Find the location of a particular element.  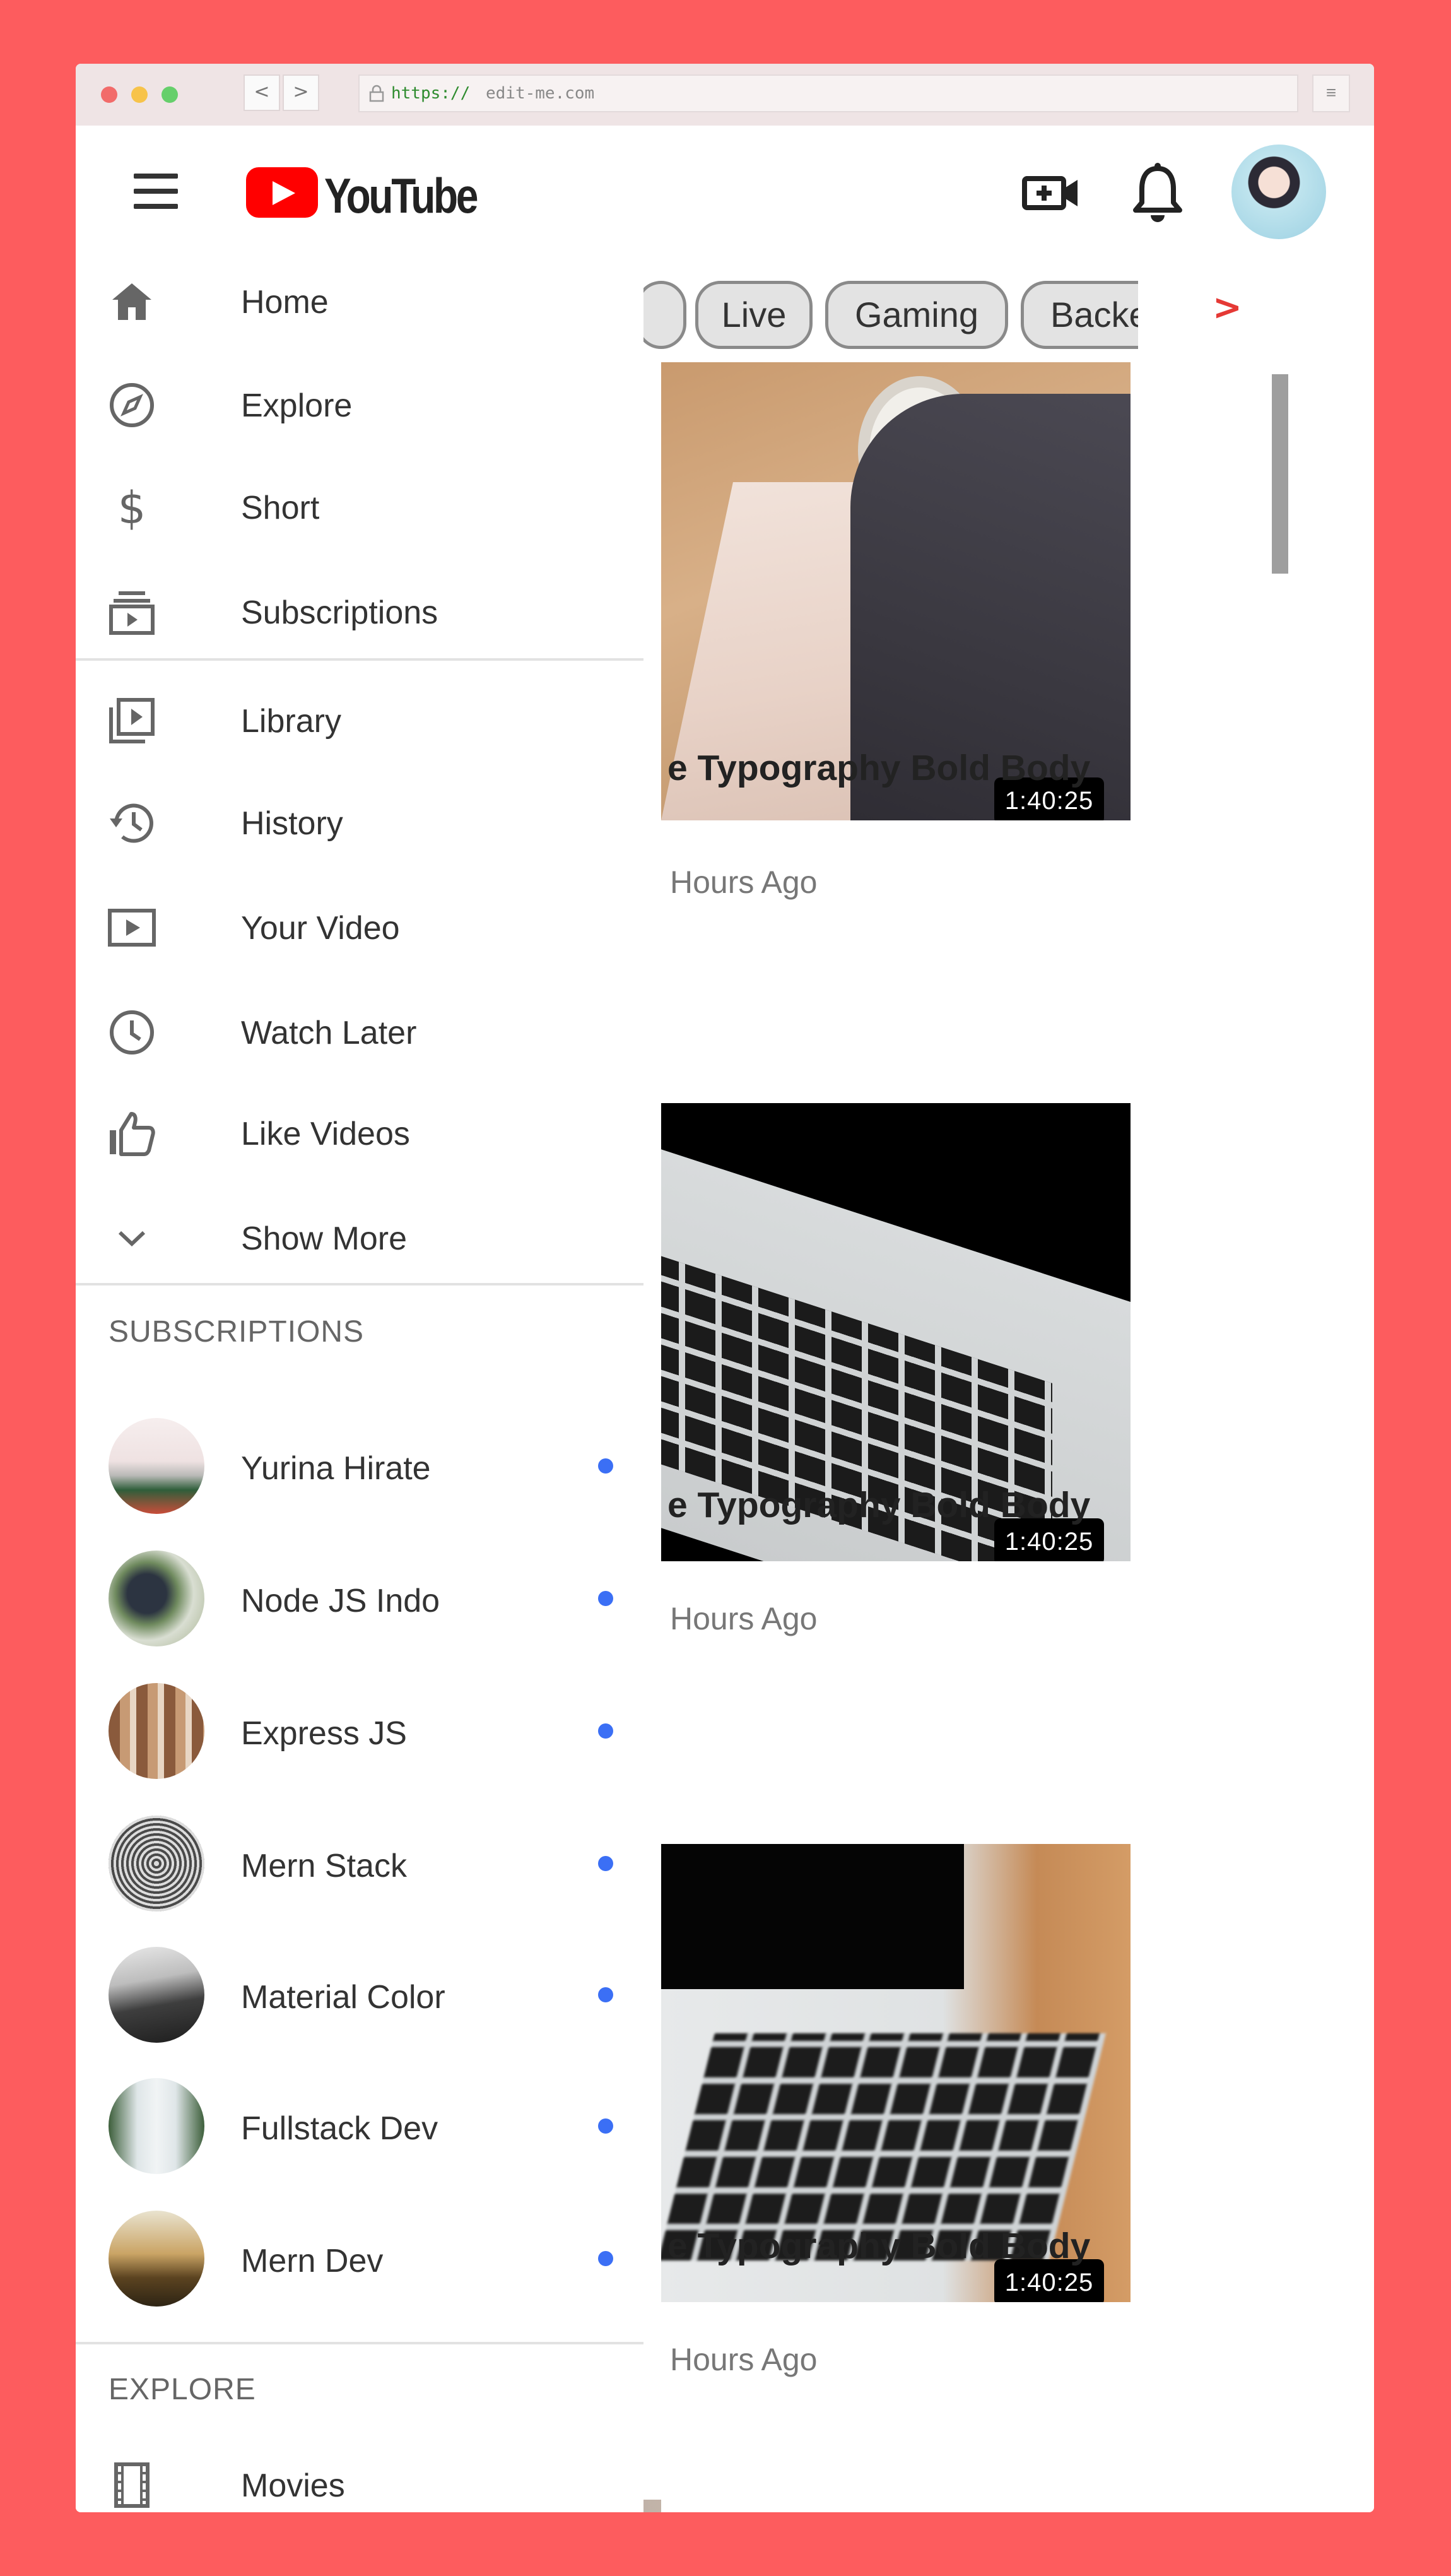

sidebar-item-show-more: Show More is located at coordinates (360, 1237).